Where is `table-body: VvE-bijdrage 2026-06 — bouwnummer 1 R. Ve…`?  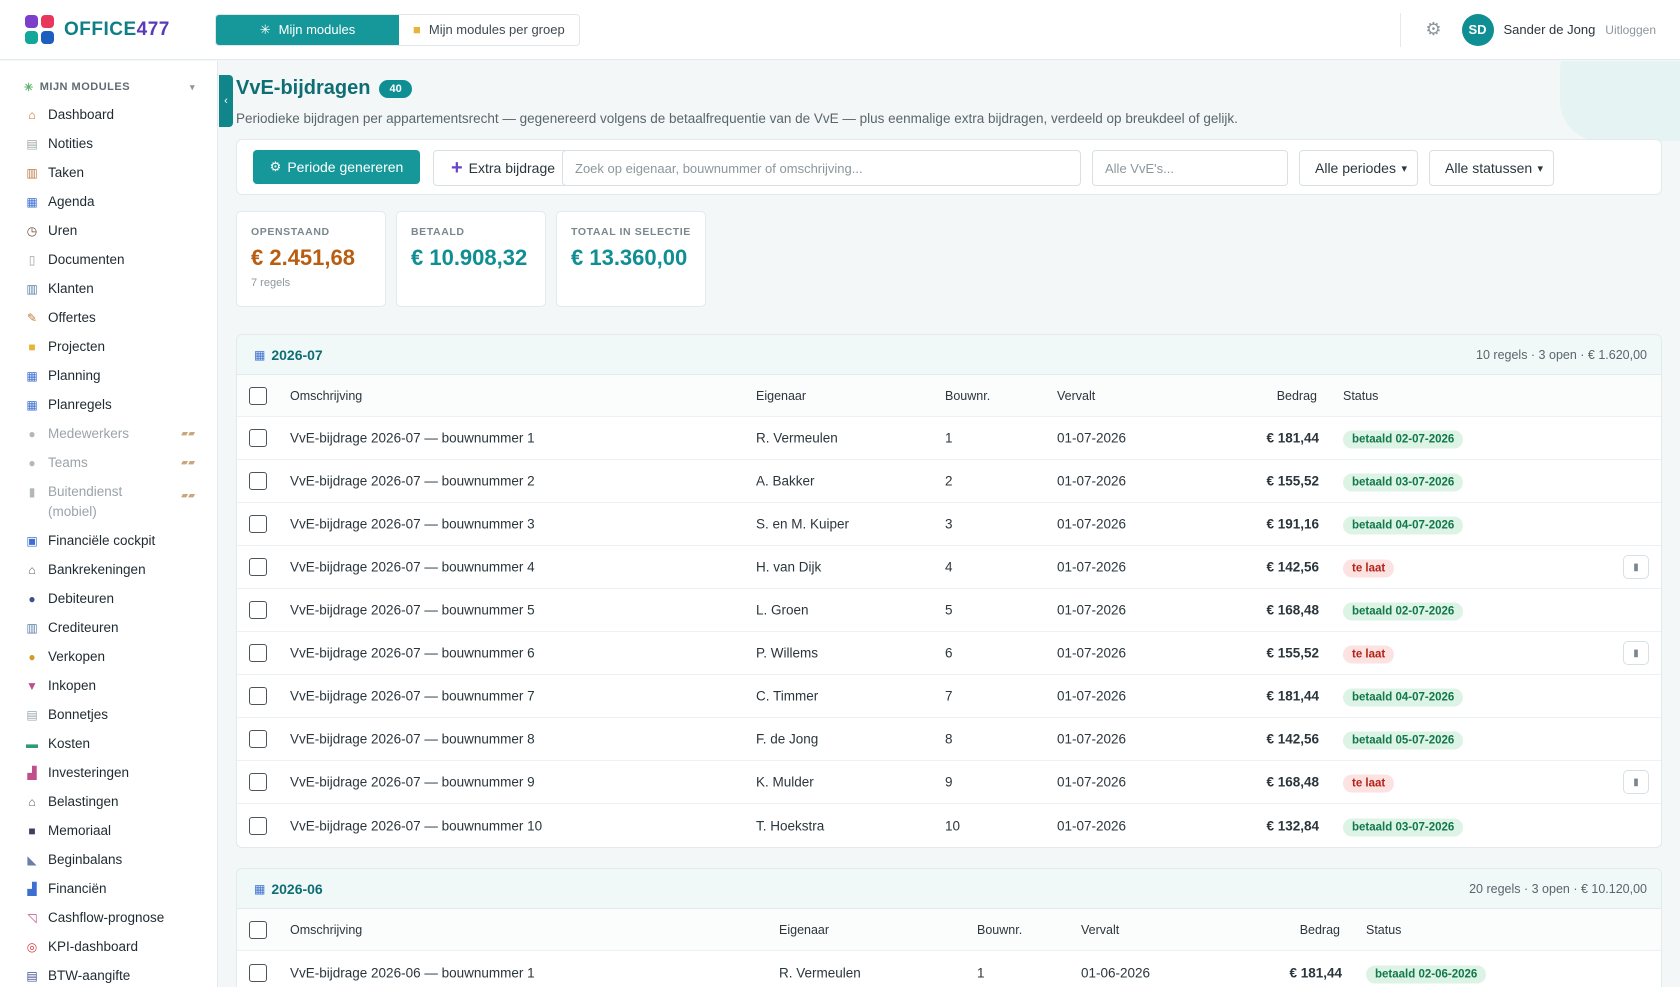 table-body: VvE-bijdrage 2026-06 — bouwnummer 1 R. Ve… is located at coordinates (949, 969).